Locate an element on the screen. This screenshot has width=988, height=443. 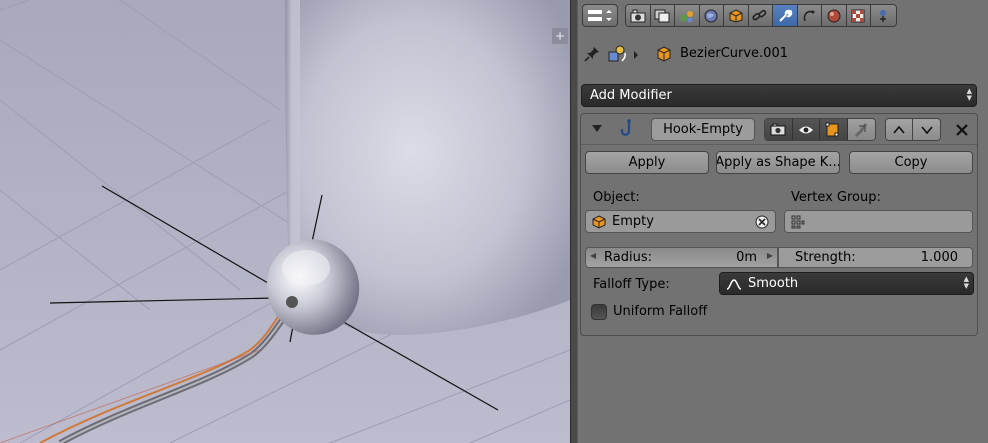
properties-header is located at coordinates (783, 16).